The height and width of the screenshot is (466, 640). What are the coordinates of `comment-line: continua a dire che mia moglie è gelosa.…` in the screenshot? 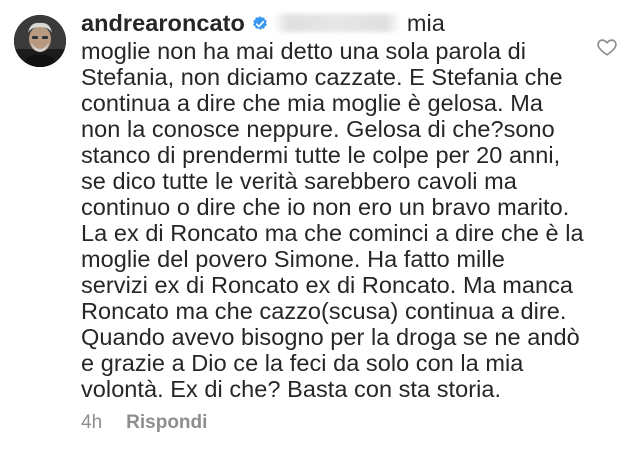 It's located at (312, 103).